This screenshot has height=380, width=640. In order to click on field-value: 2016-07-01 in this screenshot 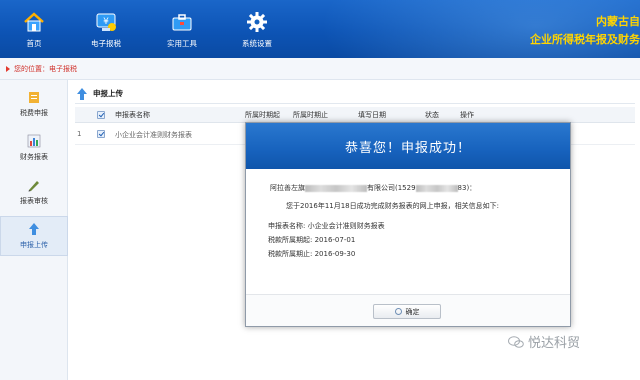, I will do `click(335, 240)`.